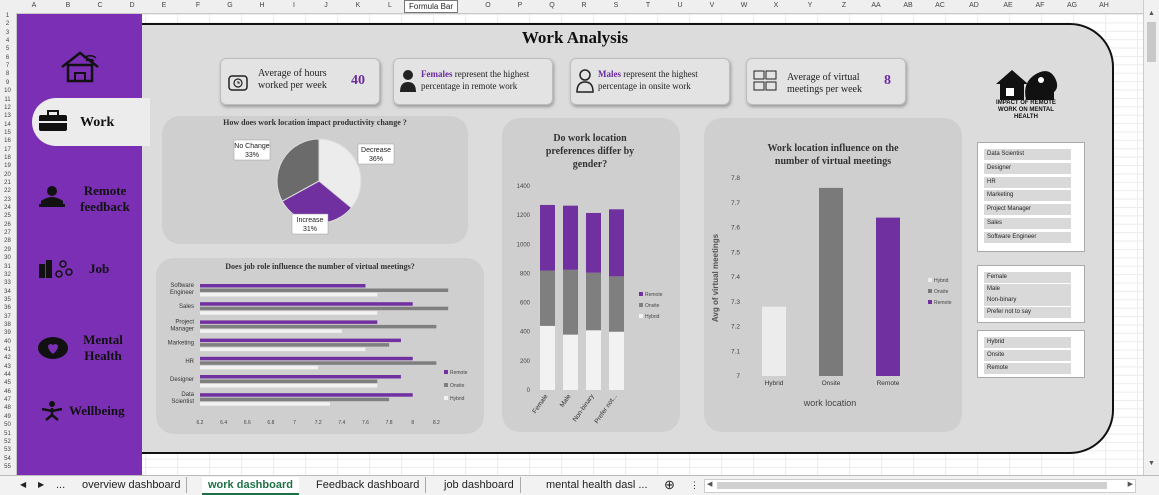  What do you see at coordinates (87, 200) in the screenshot?
I see `sidebar-item-remote-feedback: Remote feedback` at bounding box center [87, 200].